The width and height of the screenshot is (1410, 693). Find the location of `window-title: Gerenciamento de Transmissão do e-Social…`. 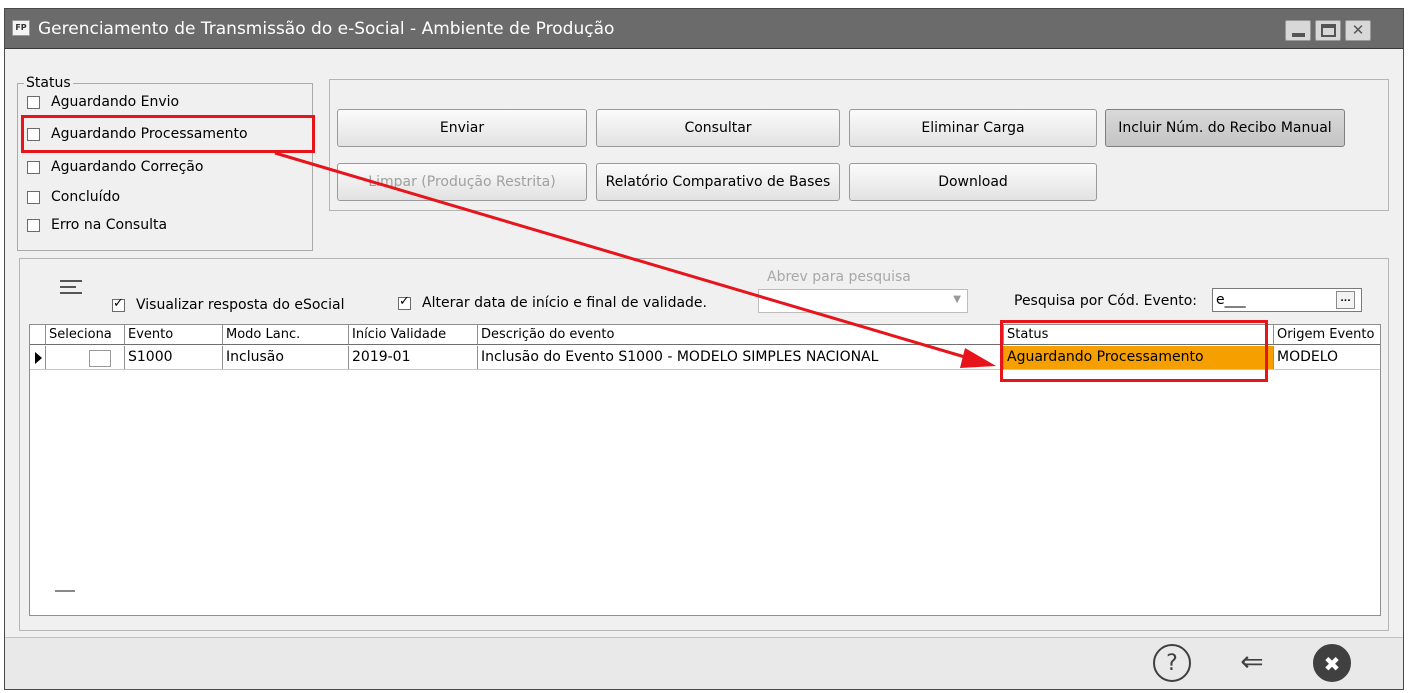

window-title: Gerenciamento de Transmissão do e-Social… is located at coordinates (326, 29).